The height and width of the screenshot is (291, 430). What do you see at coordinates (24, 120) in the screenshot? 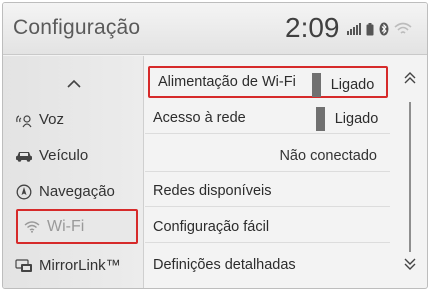
I see `voice-icon` at bounding box center [24, 120].